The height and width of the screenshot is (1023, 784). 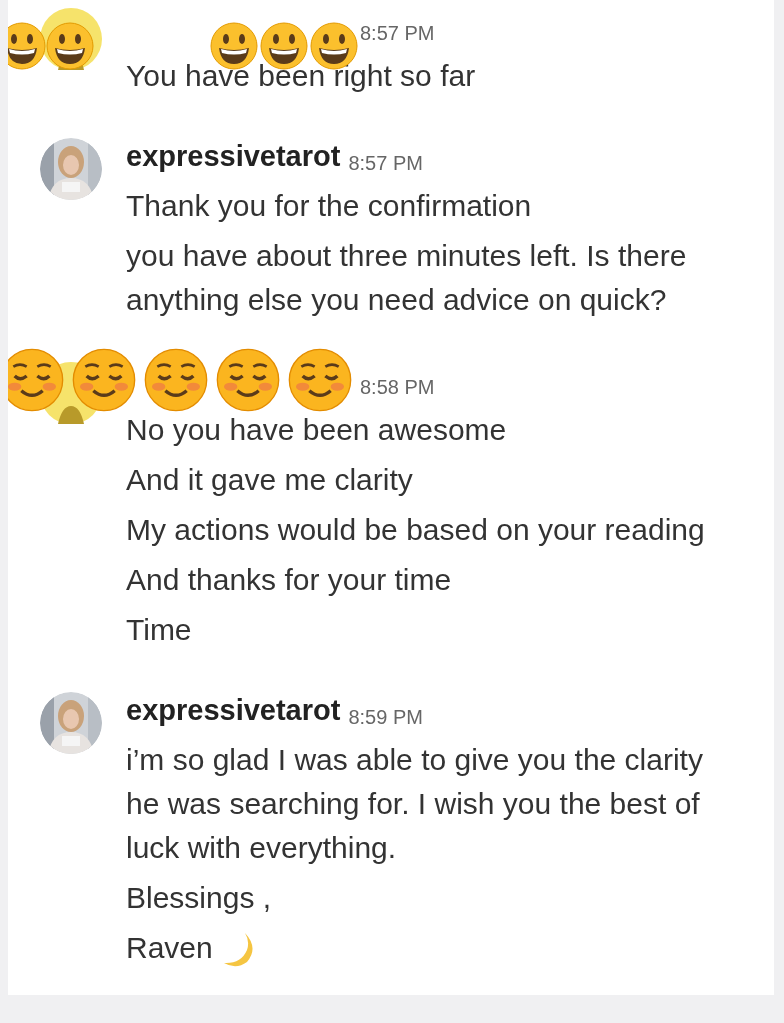 What do you see at coordinates (301, 76) in the screenshot?
I see `message-text: You have been right so far` at bounding box center [301, 76].